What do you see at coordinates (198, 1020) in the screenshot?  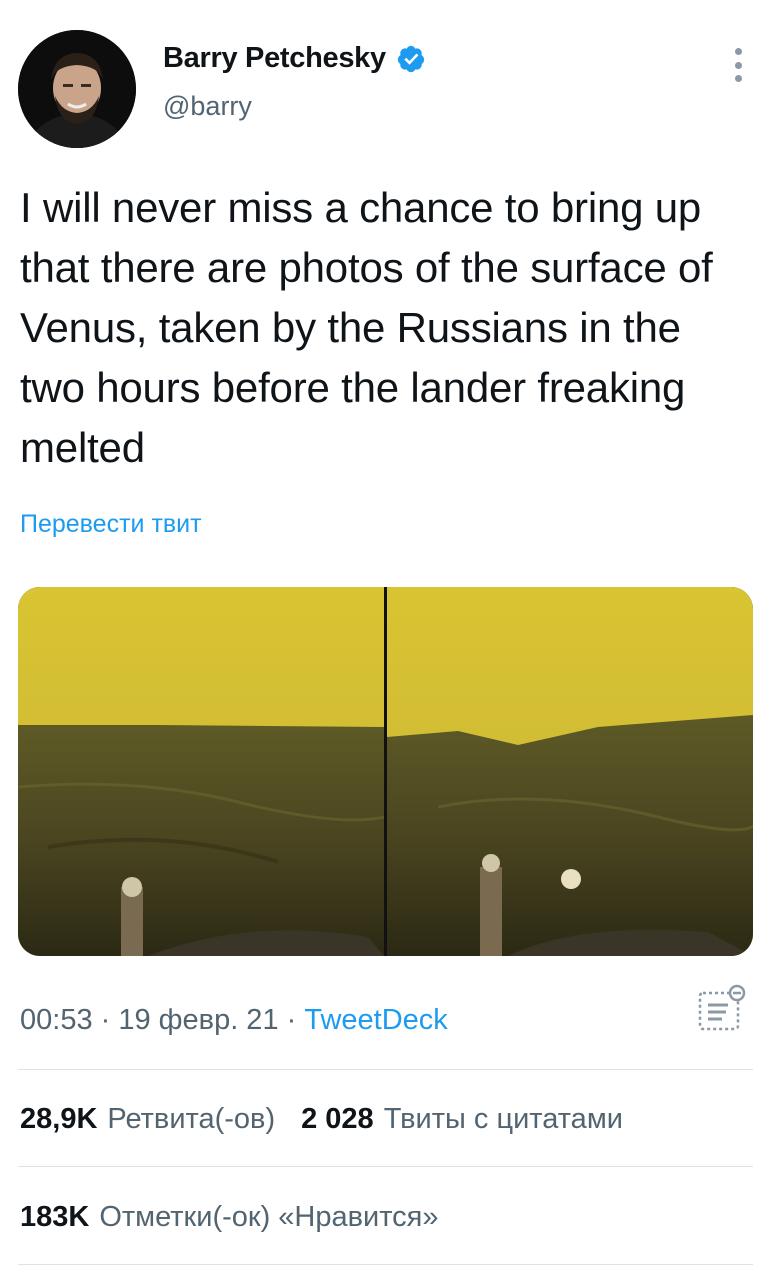 I see `tweet-date: 19 февр. 21` at bounding box center [198, 1020].